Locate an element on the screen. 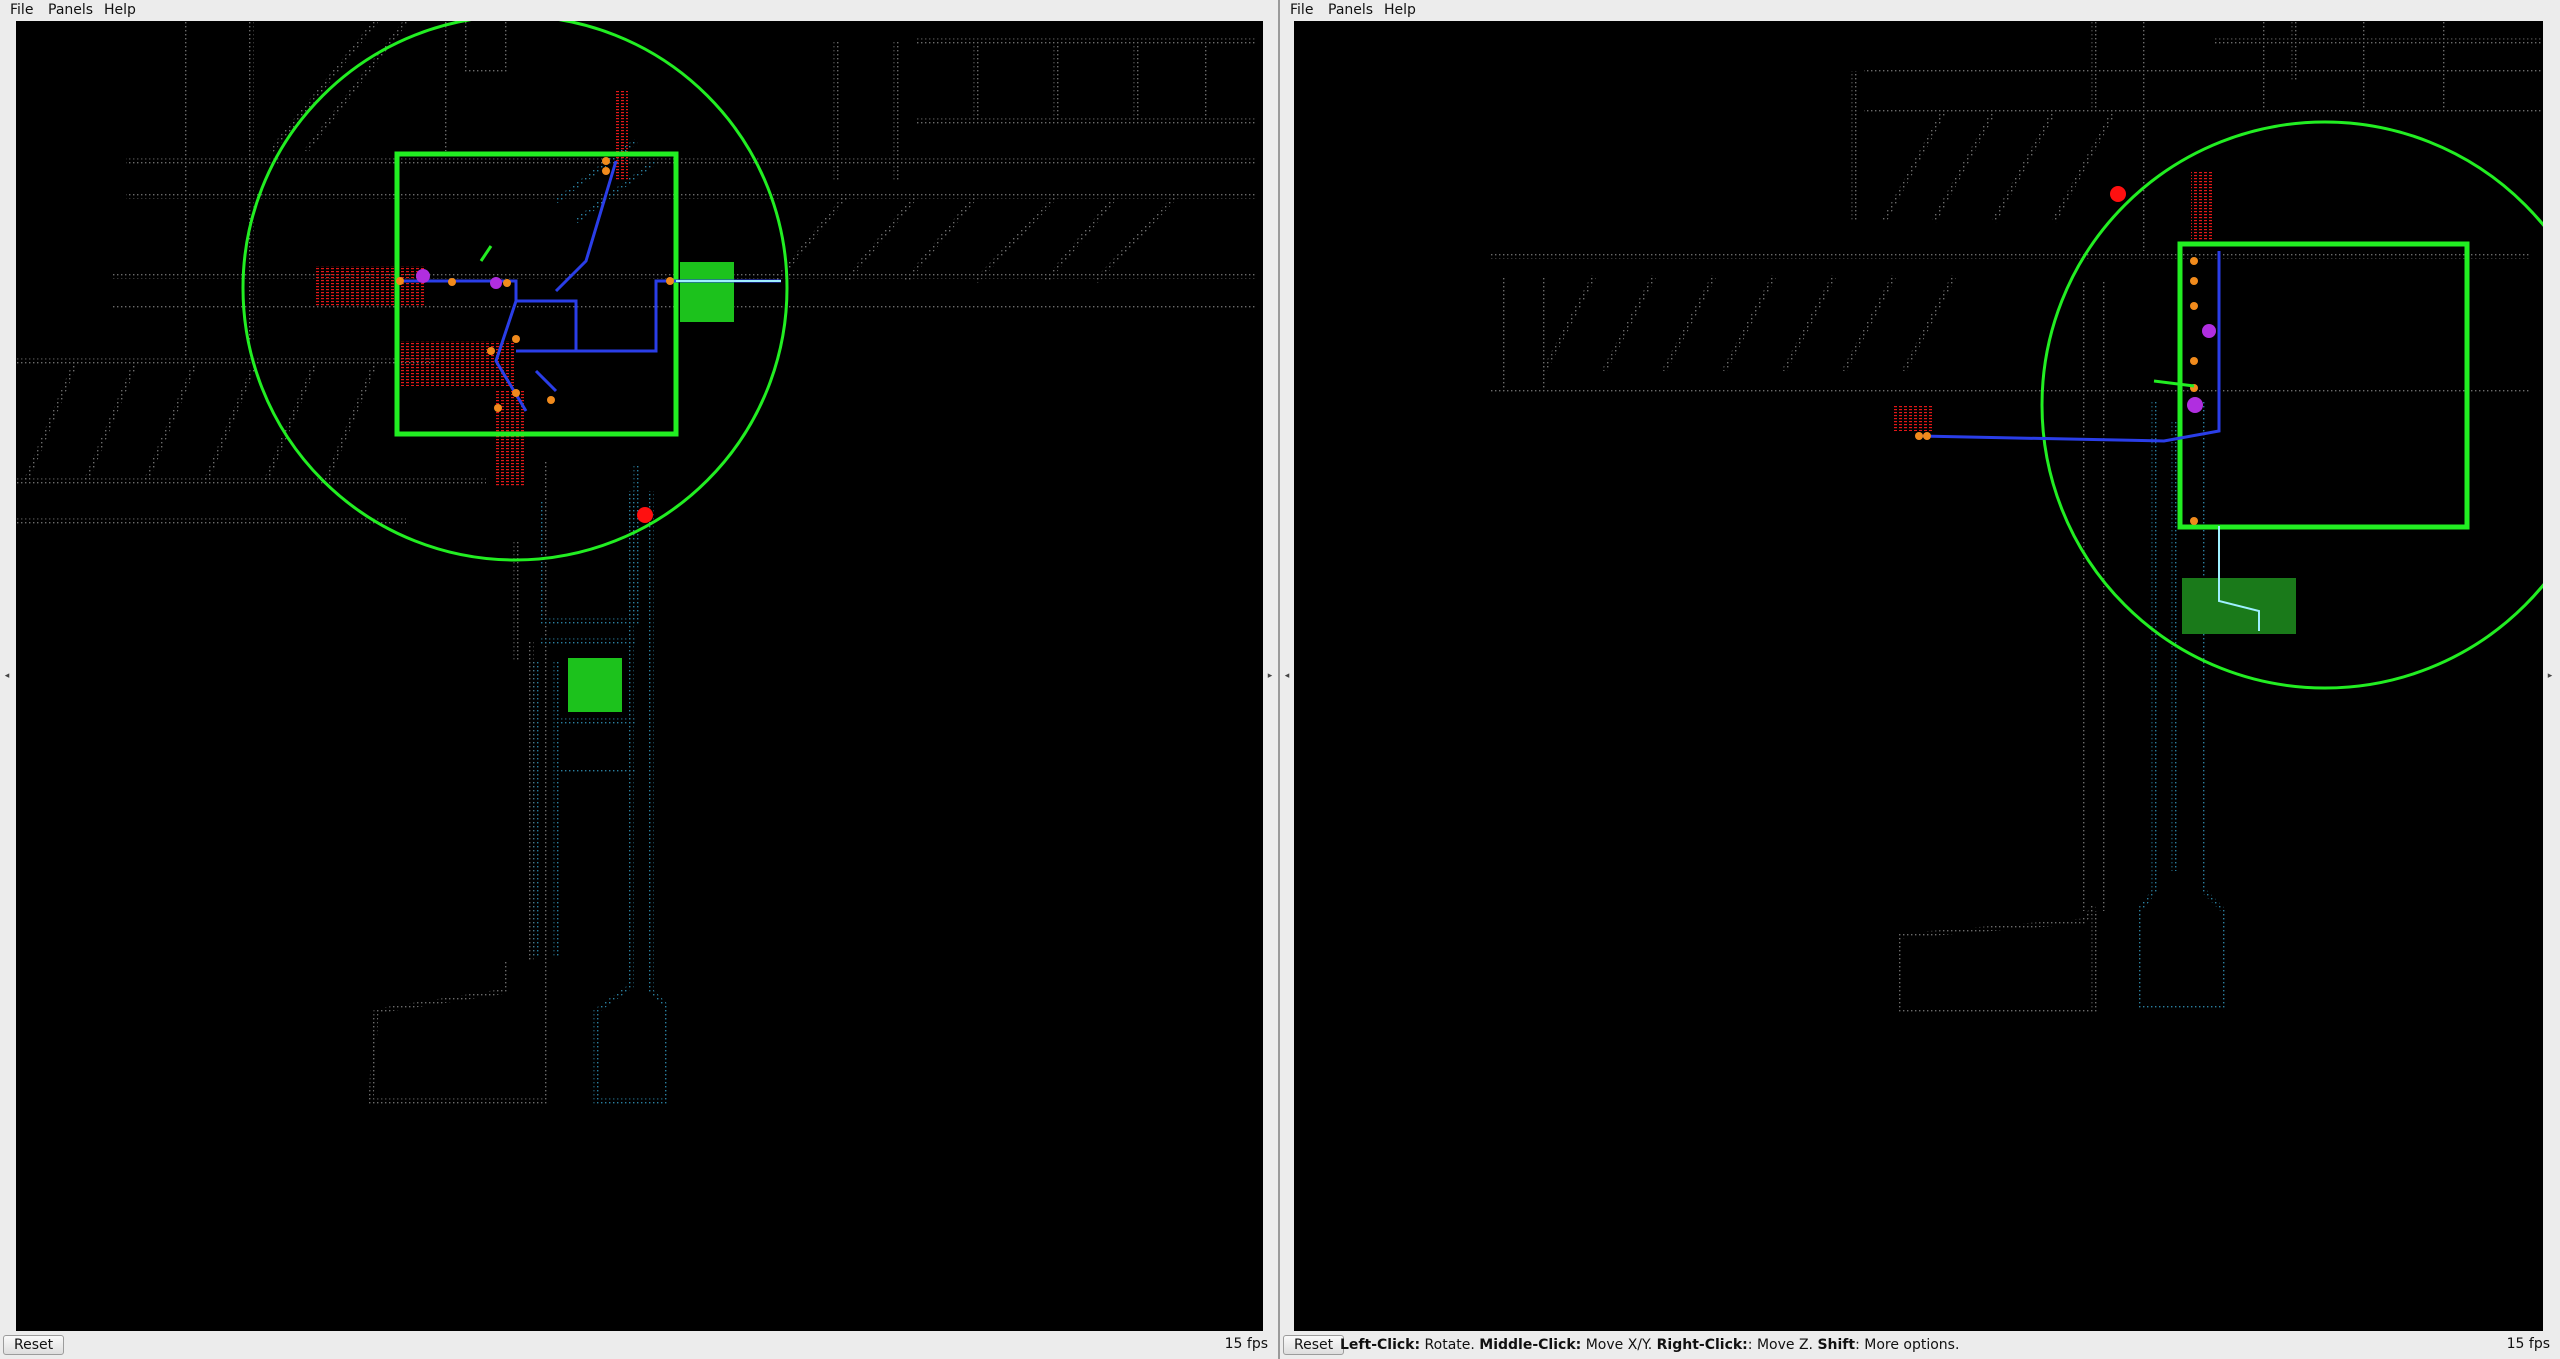 The image size is (2560, 1359). global-path is located at coordinates (2070, 347).